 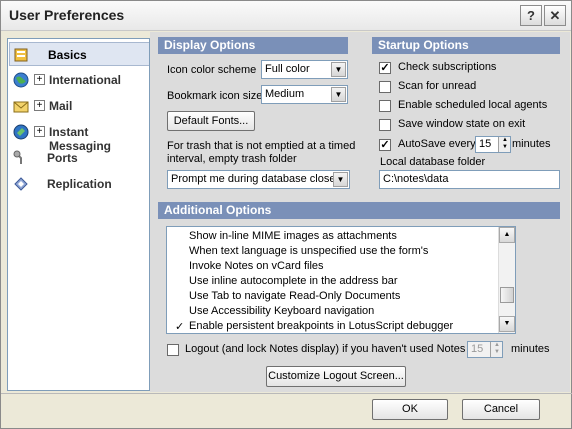 I want to click on dialog-title: User Preferences, so click(x=67, y=15).